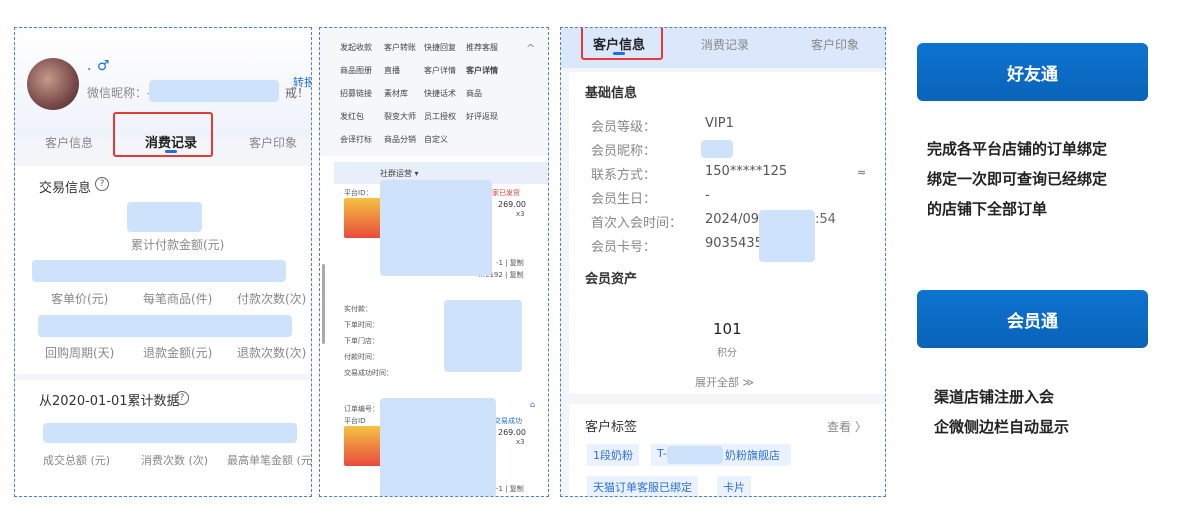 Image resolution: width=1178 pixels, height=527 pixels. I want to click on payment-field-label: 实付款：, so click(358, 309).